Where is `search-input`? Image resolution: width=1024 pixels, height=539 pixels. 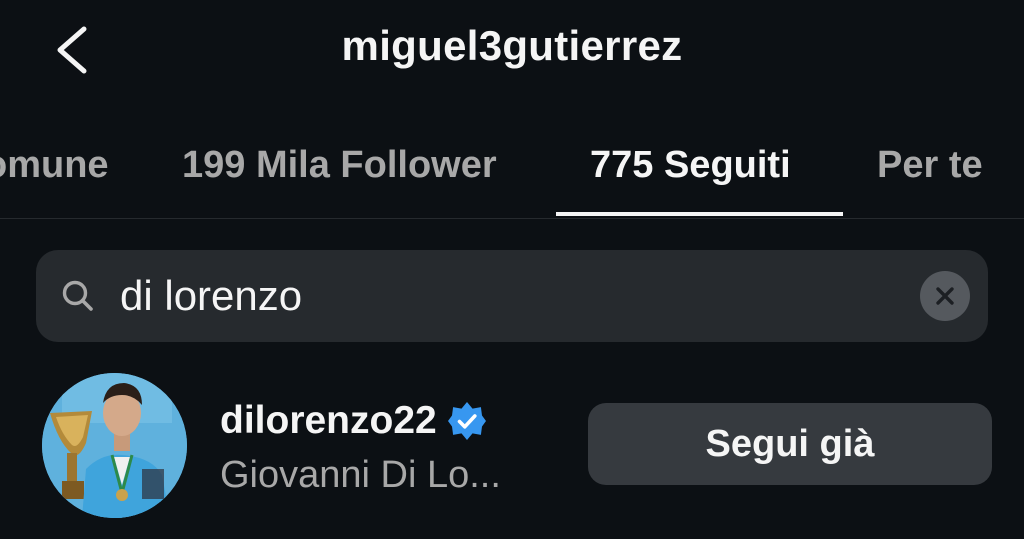
search-input is located at coordinates (520, 296).